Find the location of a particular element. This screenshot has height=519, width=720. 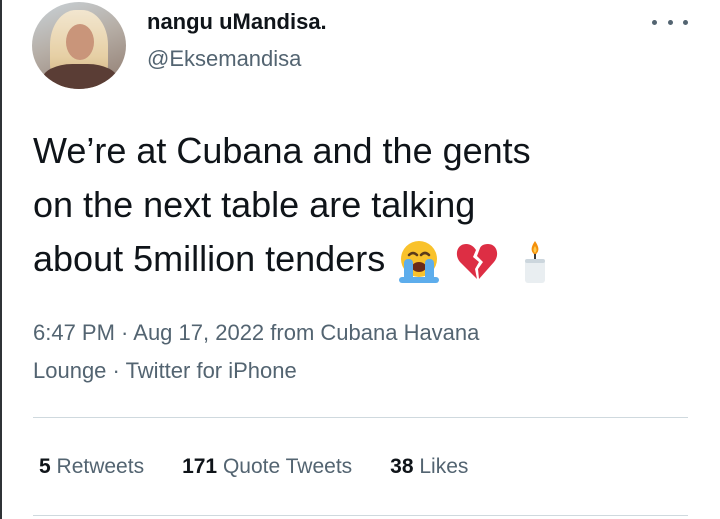

screen-edge is located at coordinates (1, 259).